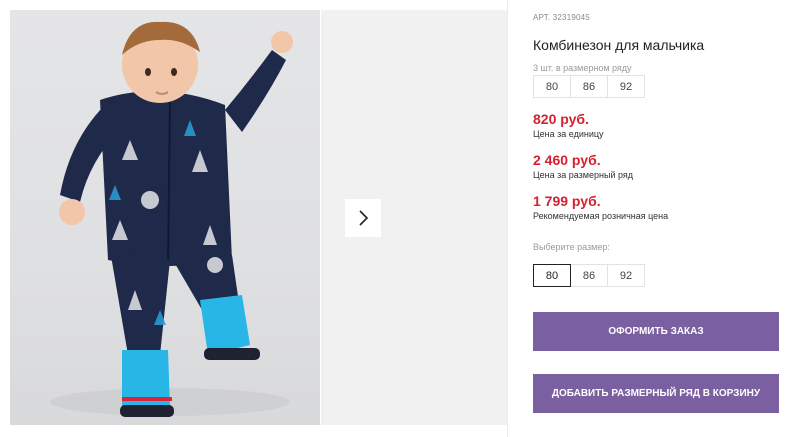  I want to click on unit-price: 820 руб., so click(561, 119).